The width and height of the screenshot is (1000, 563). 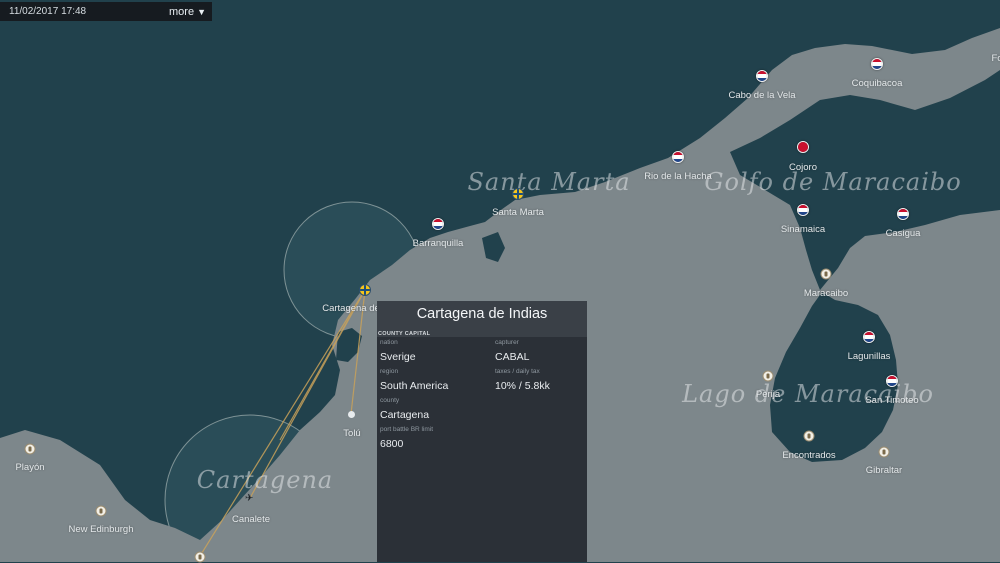 What do you see at coordinates (437, 353) in the screenshot?
I see `field-nation: nation Sverige` at bounding box center [437, 353].